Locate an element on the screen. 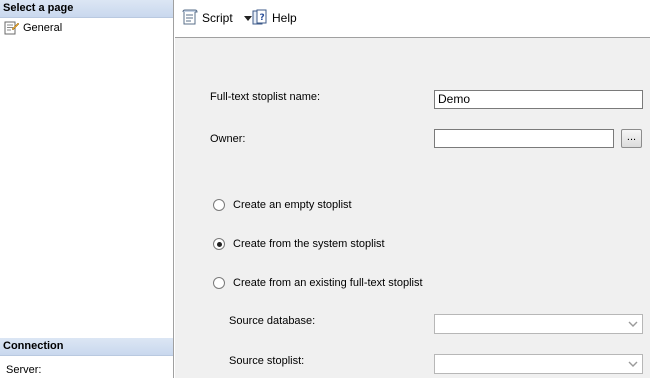 The width and height of the screenshot is (650, 378). script-button: Script is located at coordinates (216, 18).